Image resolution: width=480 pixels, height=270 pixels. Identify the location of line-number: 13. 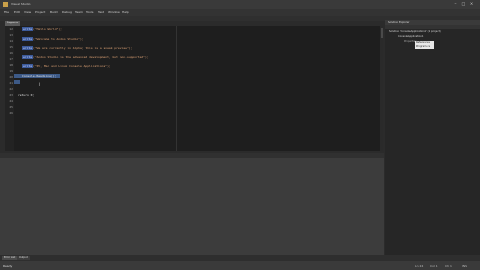
(11, 35).